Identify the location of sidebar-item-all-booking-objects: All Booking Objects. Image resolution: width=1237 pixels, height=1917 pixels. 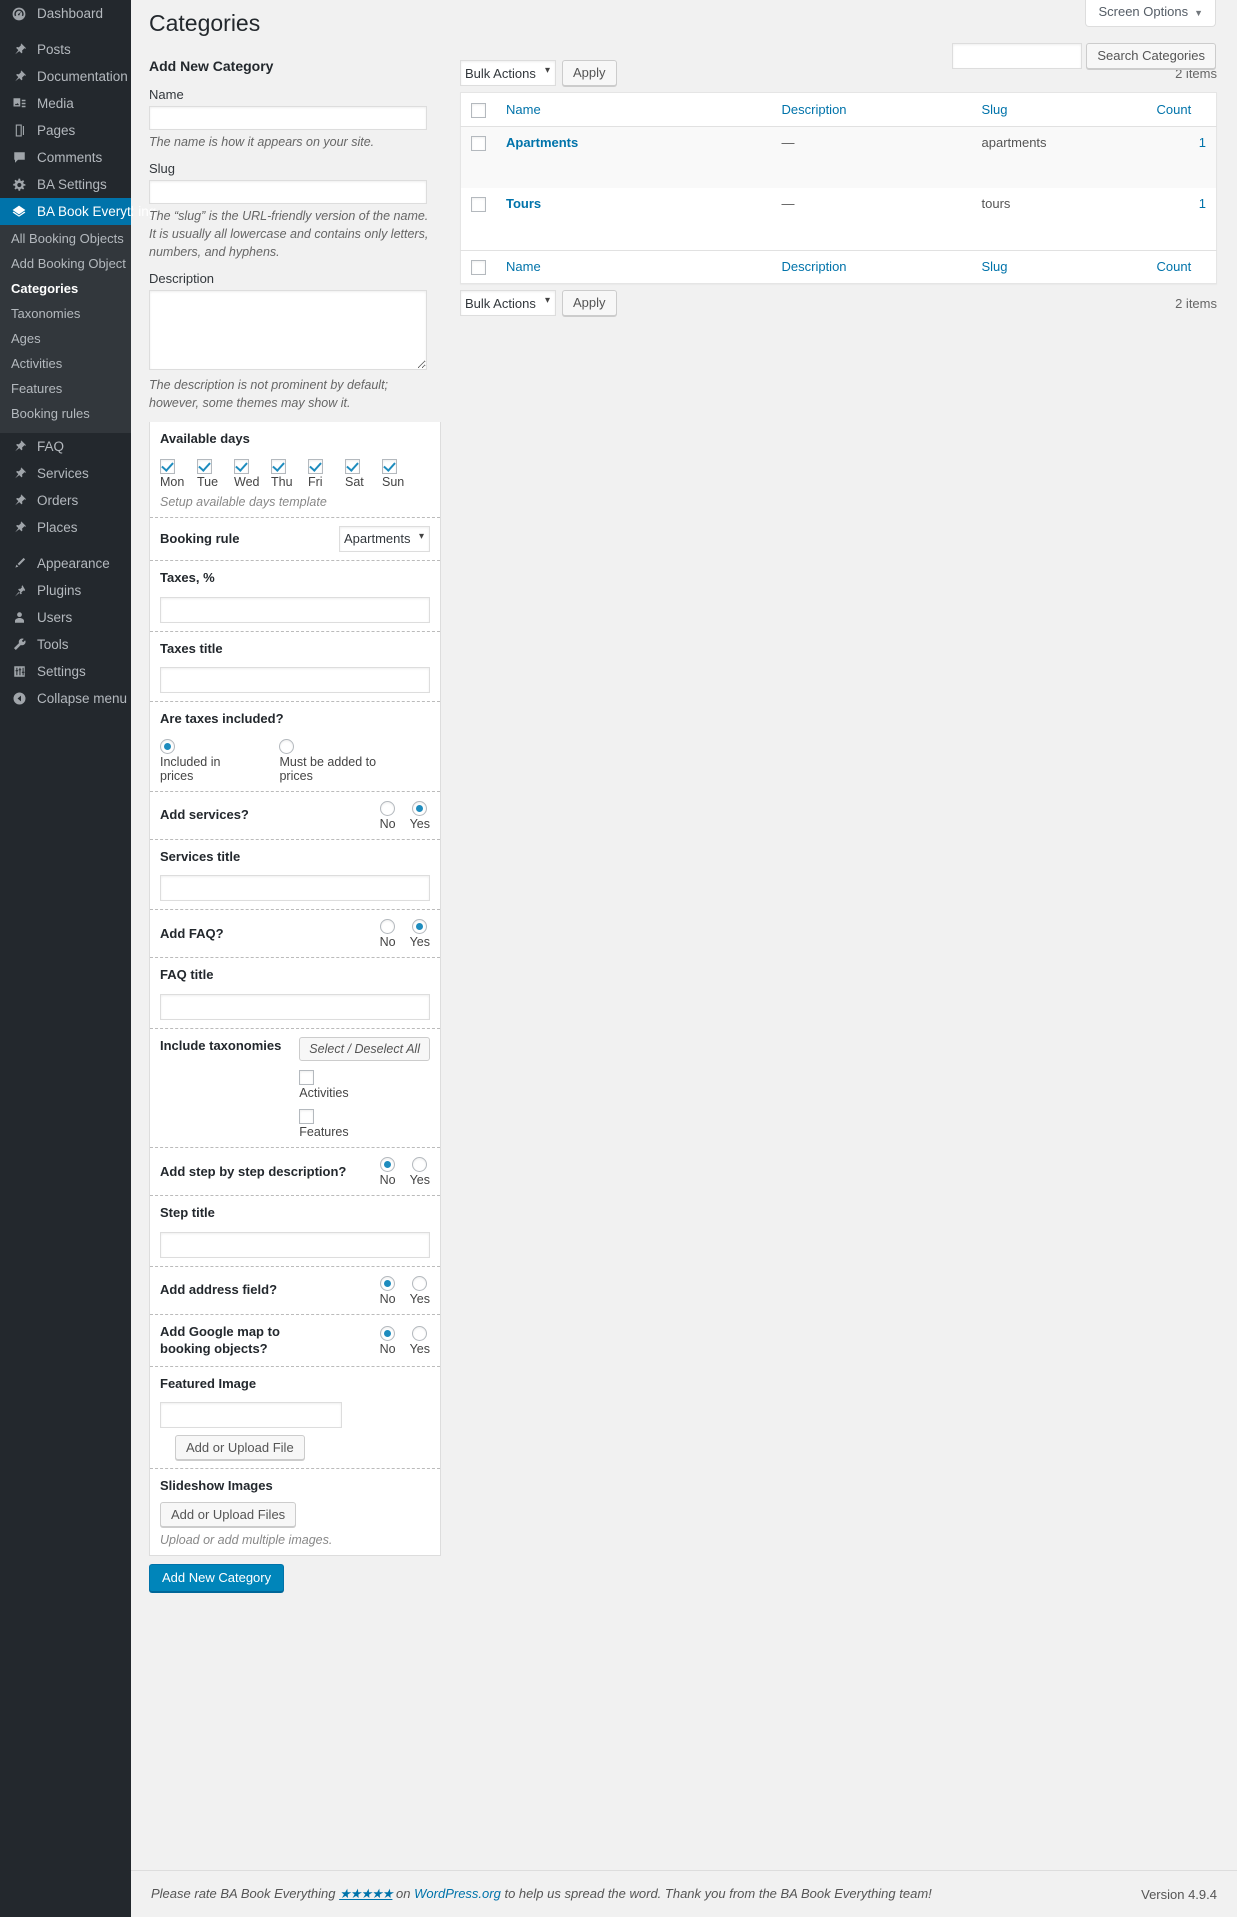
(65, 238).